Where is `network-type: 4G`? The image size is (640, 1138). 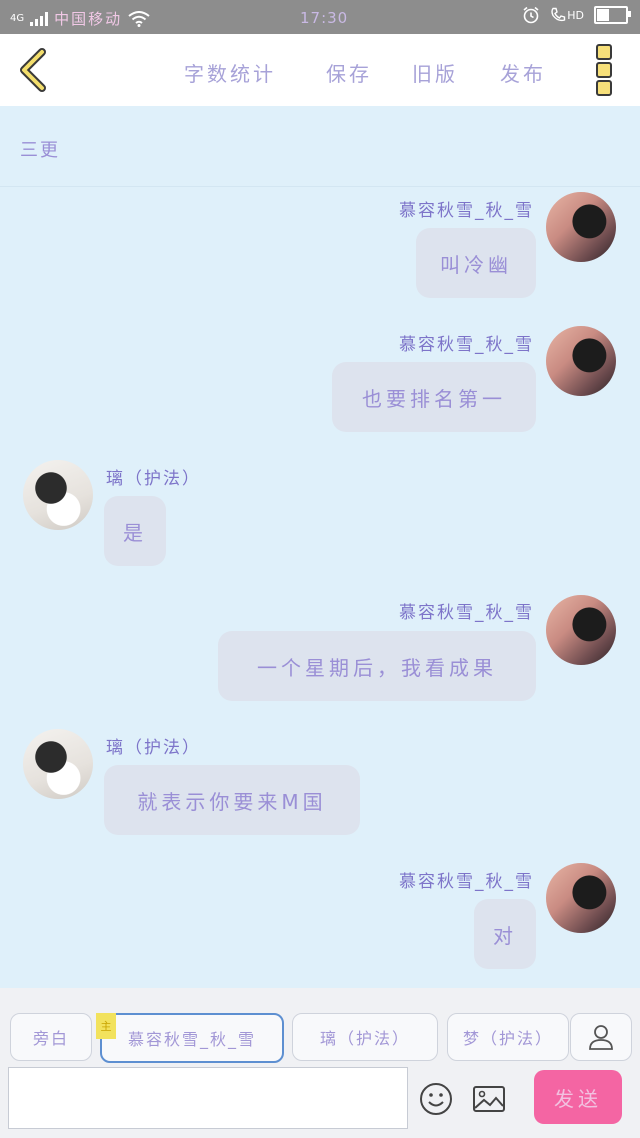
network-type: 4G is located at coordinates (17, 18).